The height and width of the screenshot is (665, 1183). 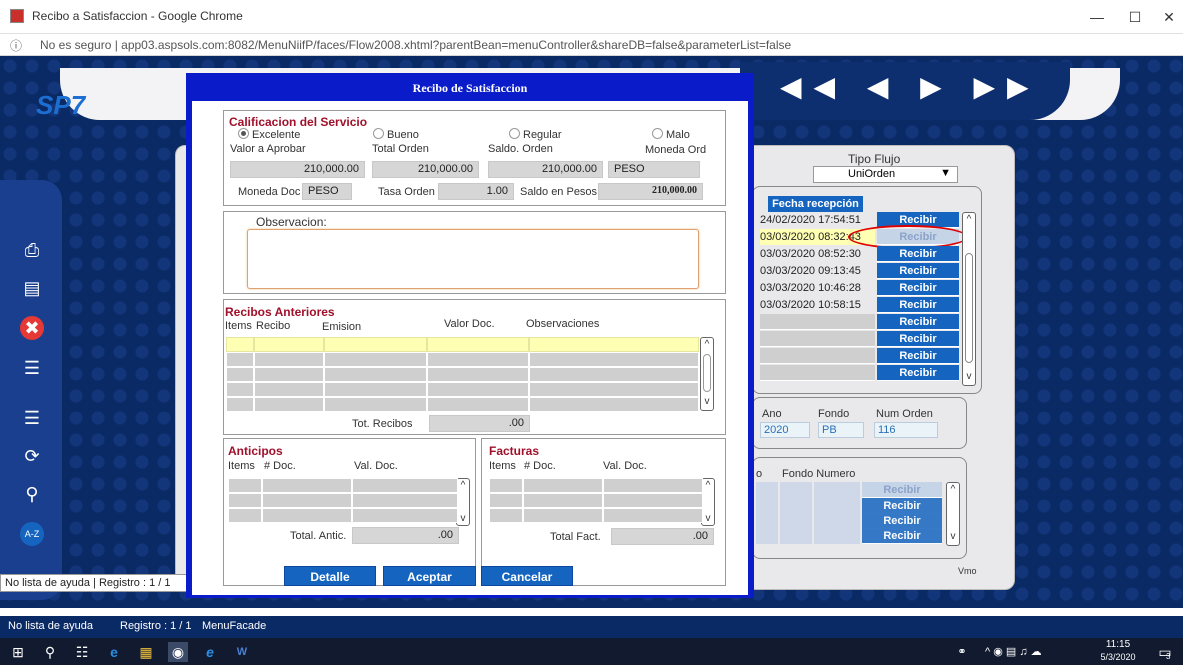 I want to click on fondo-scrollbar: ^ v, so click(x=953, y=514).